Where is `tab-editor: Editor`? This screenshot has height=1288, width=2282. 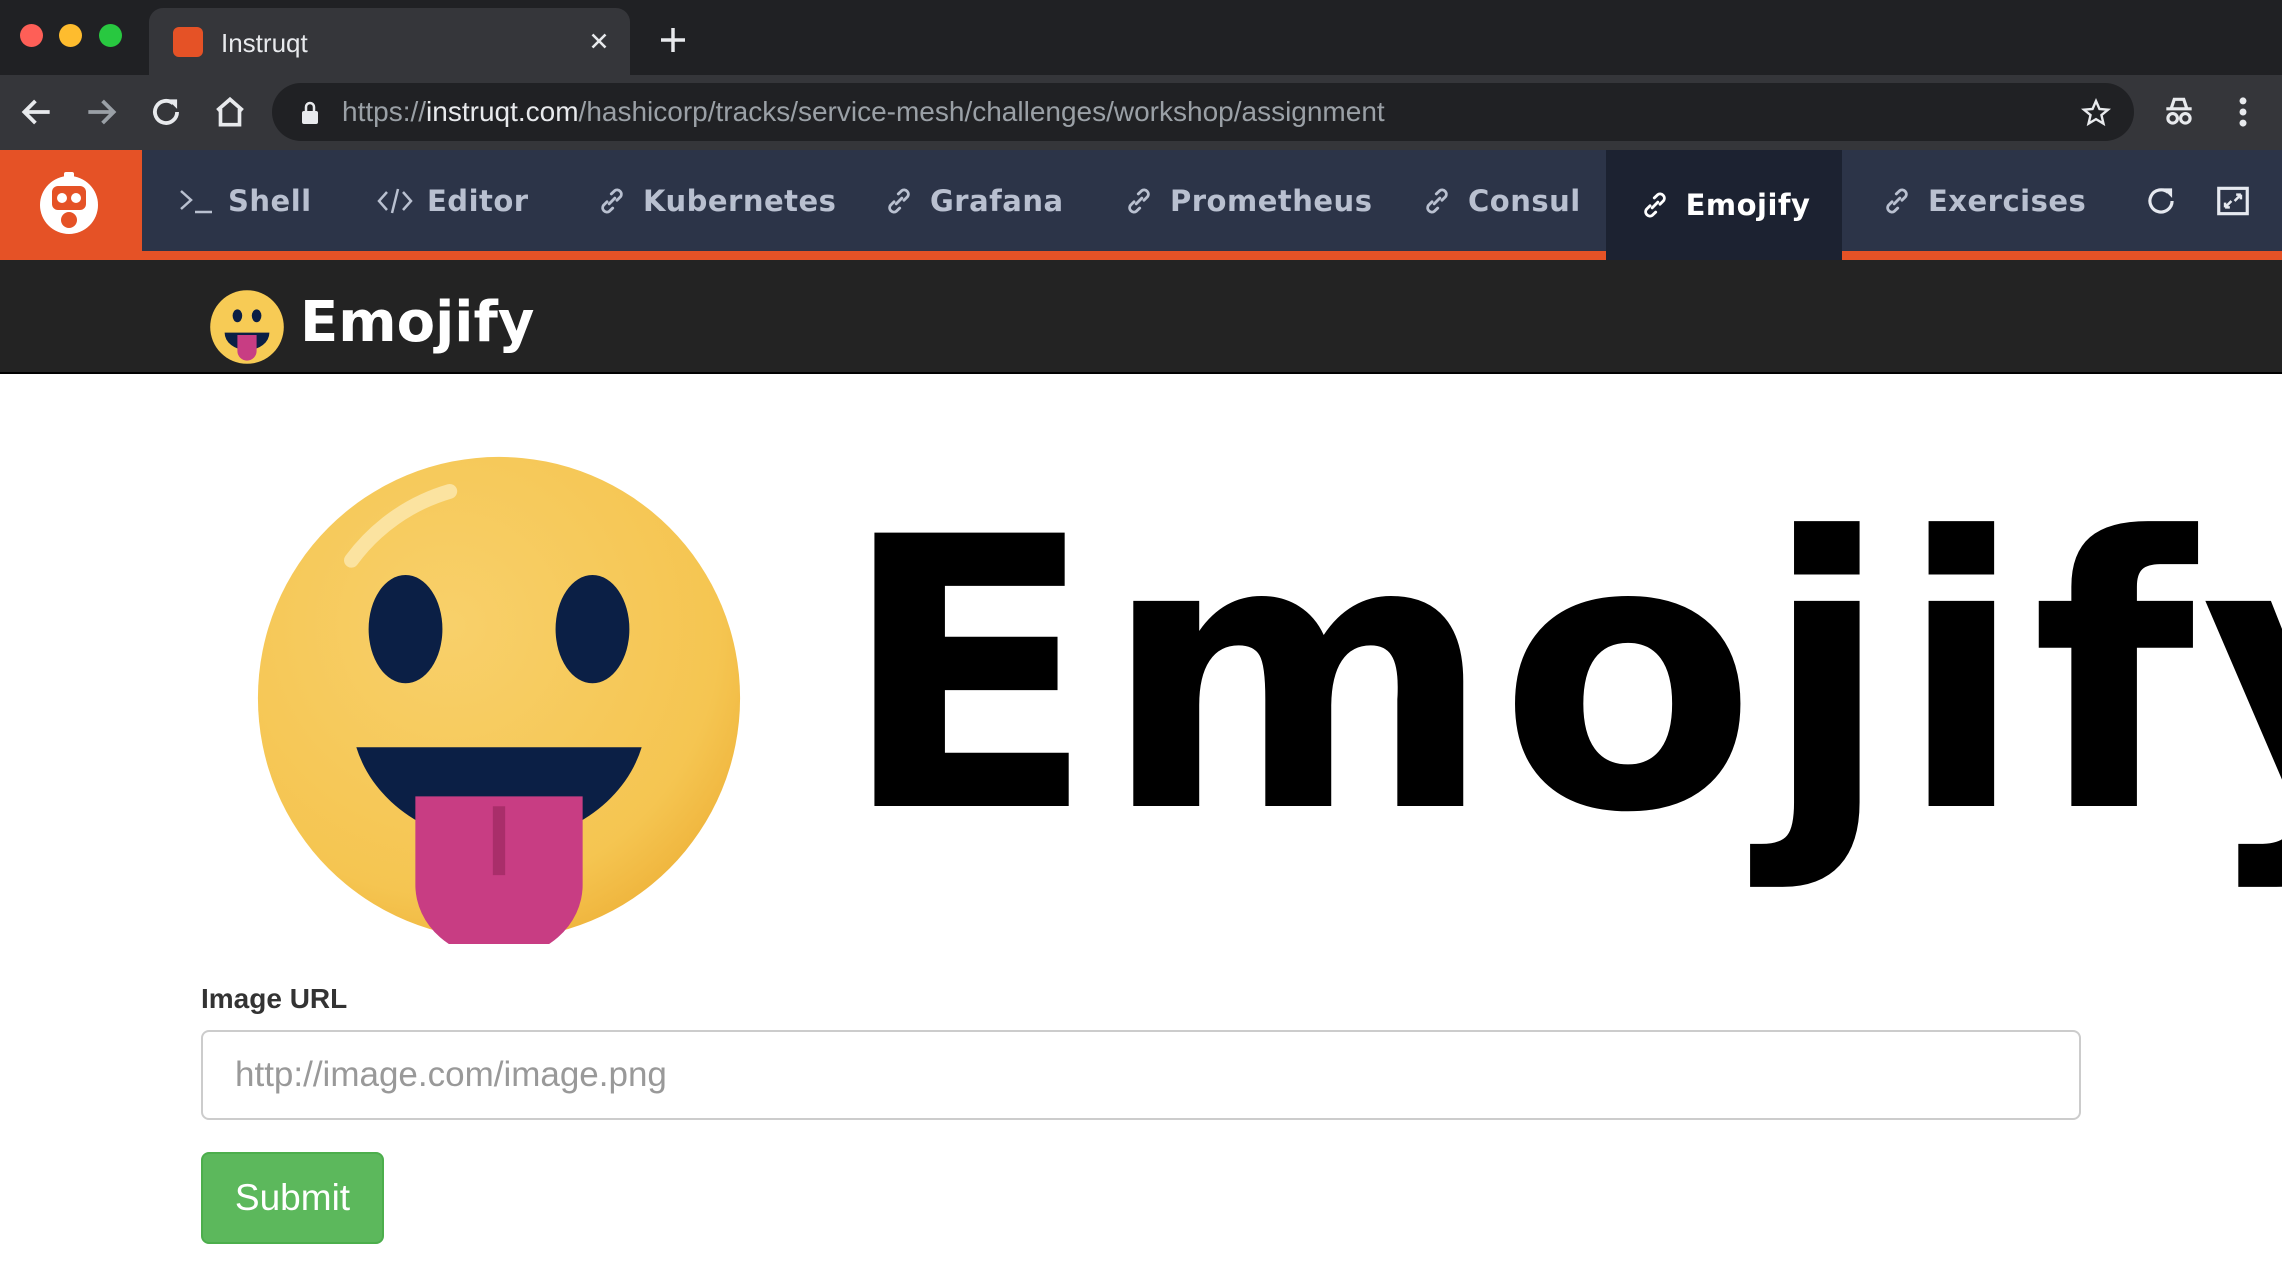 tab-editor: Editor is located at coordinates (453, 200).